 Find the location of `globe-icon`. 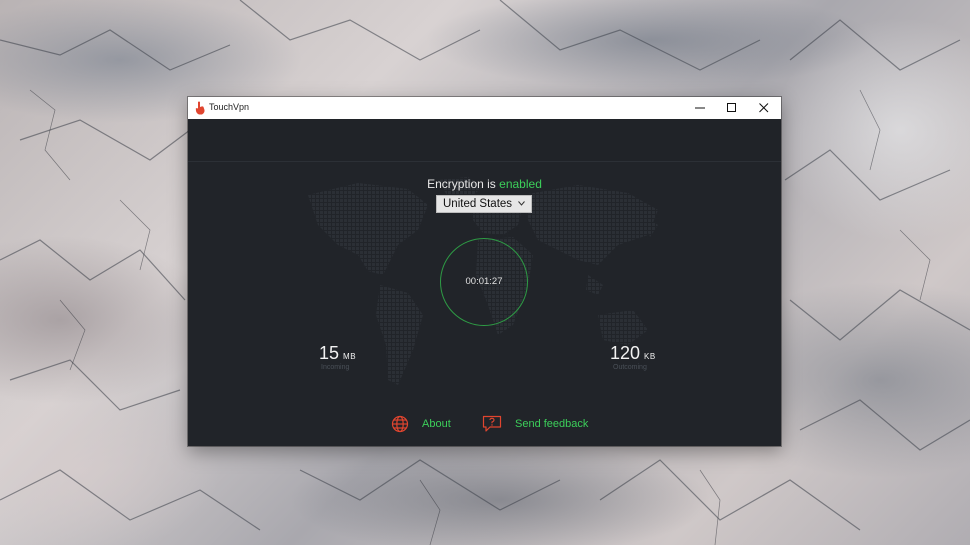

globe-icon is located at coordinates (400, 424).